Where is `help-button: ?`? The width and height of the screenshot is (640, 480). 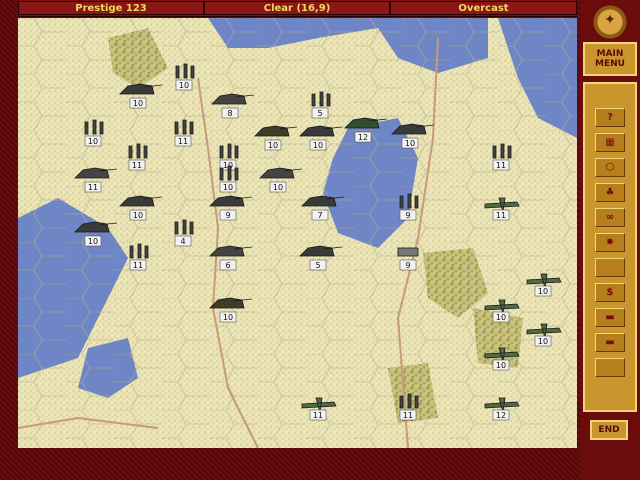
help-button: ? is located at coordinates (610, 117).